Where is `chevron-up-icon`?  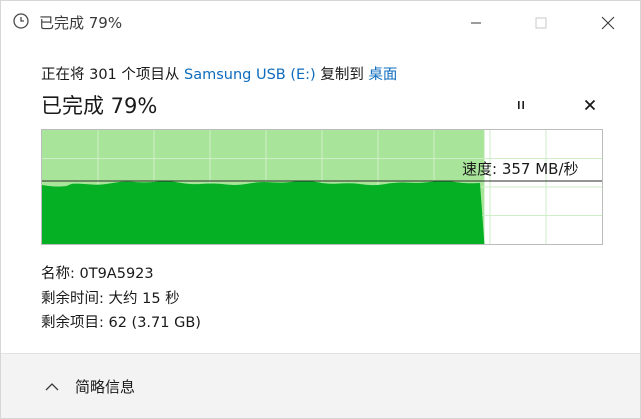
chevron-up-icon is located at coordinates (52, 387).